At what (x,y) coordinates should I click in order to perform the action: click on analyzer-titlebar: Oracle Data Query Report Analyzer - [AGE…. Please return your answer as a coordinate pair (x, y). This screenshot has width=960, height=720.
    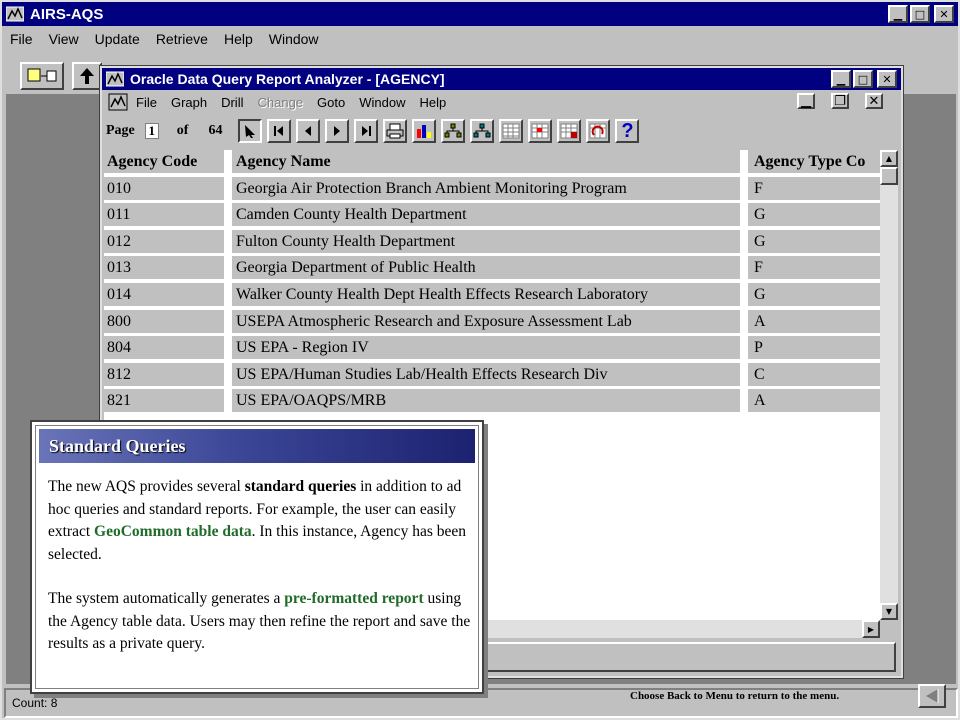
    Looking at the image, I should click on (501, 79).